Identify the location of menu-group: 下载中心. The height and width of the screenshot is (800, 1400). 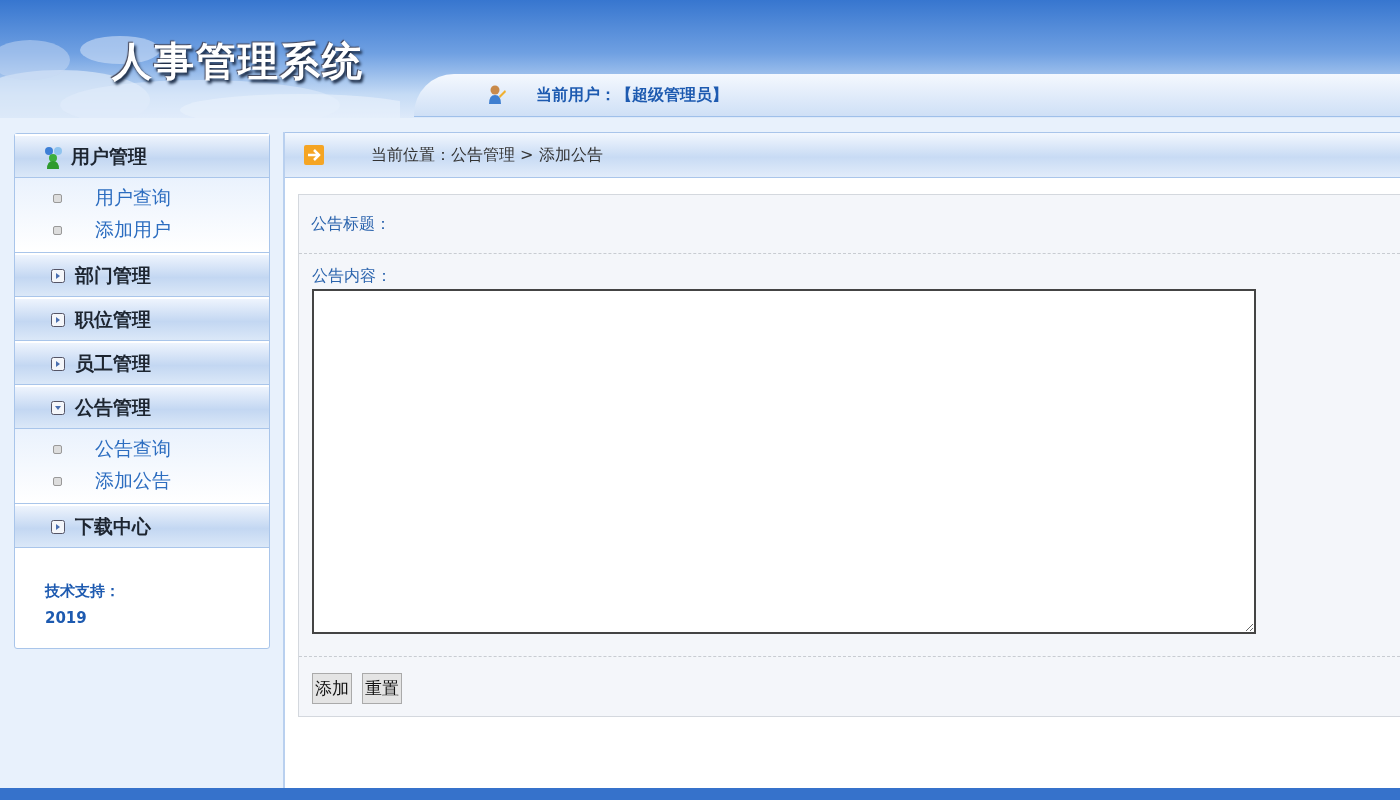
(142, 526).